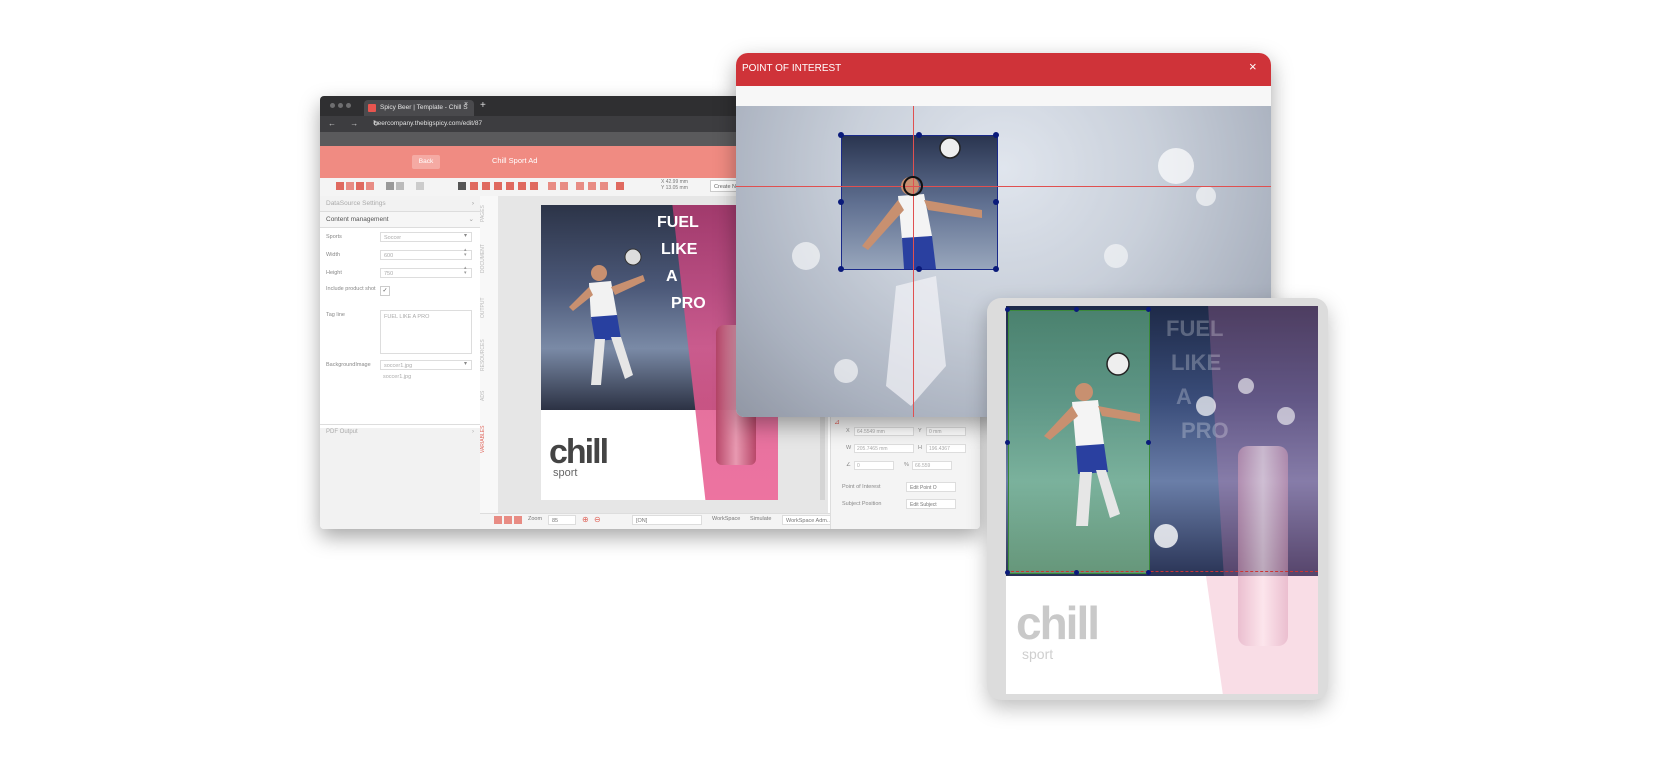  I want to click on tab-output: OUTPUT, so click(489, 308).